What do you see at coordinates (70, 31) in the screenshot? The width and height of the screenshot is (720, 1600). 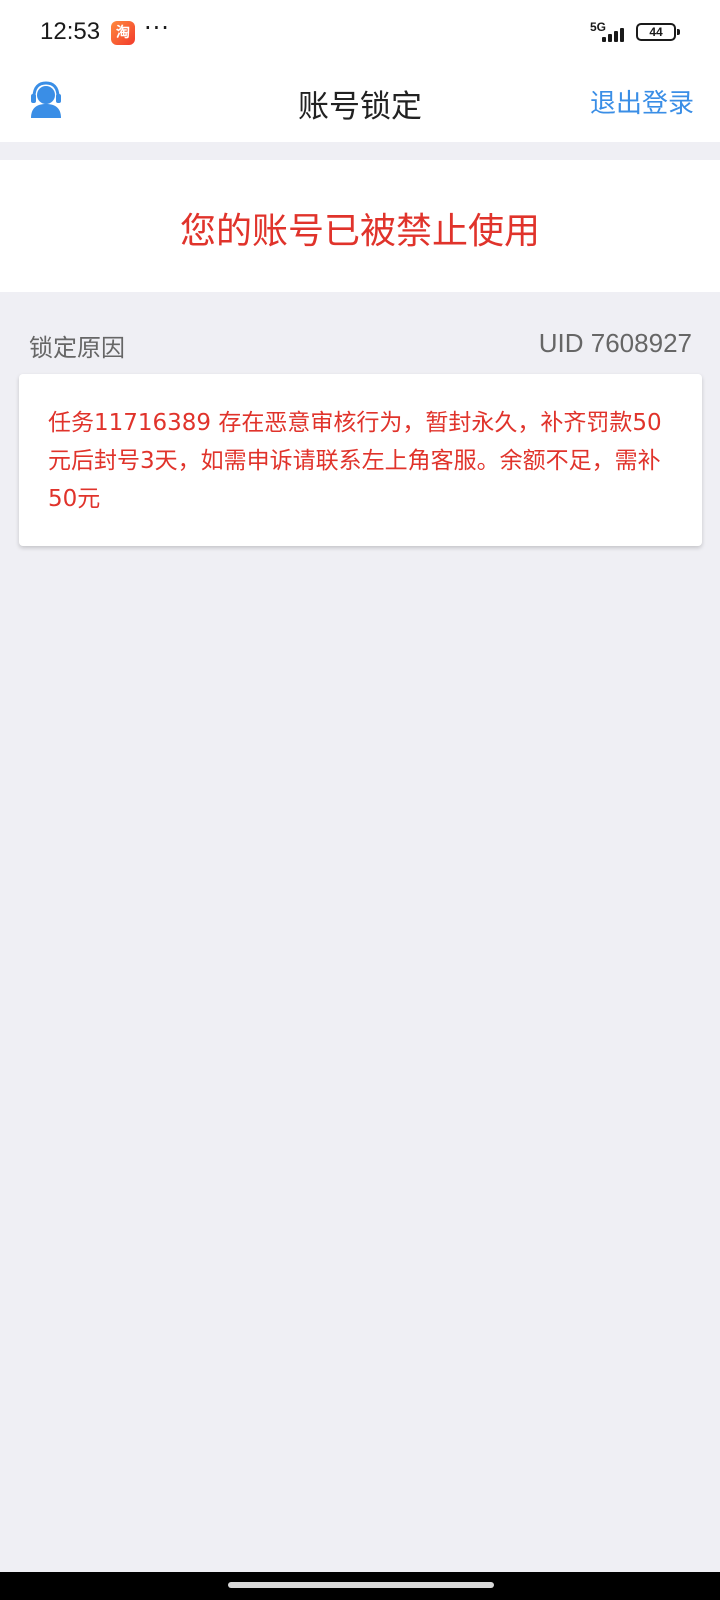 I see `status-time: 12:53` at bounding box center [70, 31].